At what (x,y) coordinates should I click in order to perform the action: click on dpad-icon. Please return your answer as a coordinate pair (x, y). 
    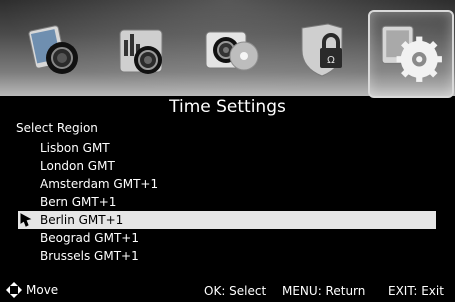
    Looking at the image, I should click on (14, 290).